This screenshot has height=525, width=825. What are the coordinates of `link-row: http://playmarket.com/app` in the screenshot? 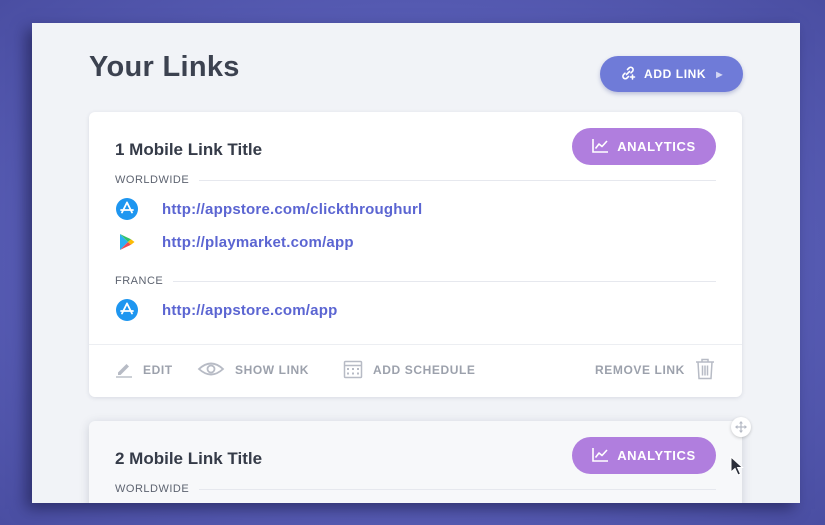 It's located at (234, 242).